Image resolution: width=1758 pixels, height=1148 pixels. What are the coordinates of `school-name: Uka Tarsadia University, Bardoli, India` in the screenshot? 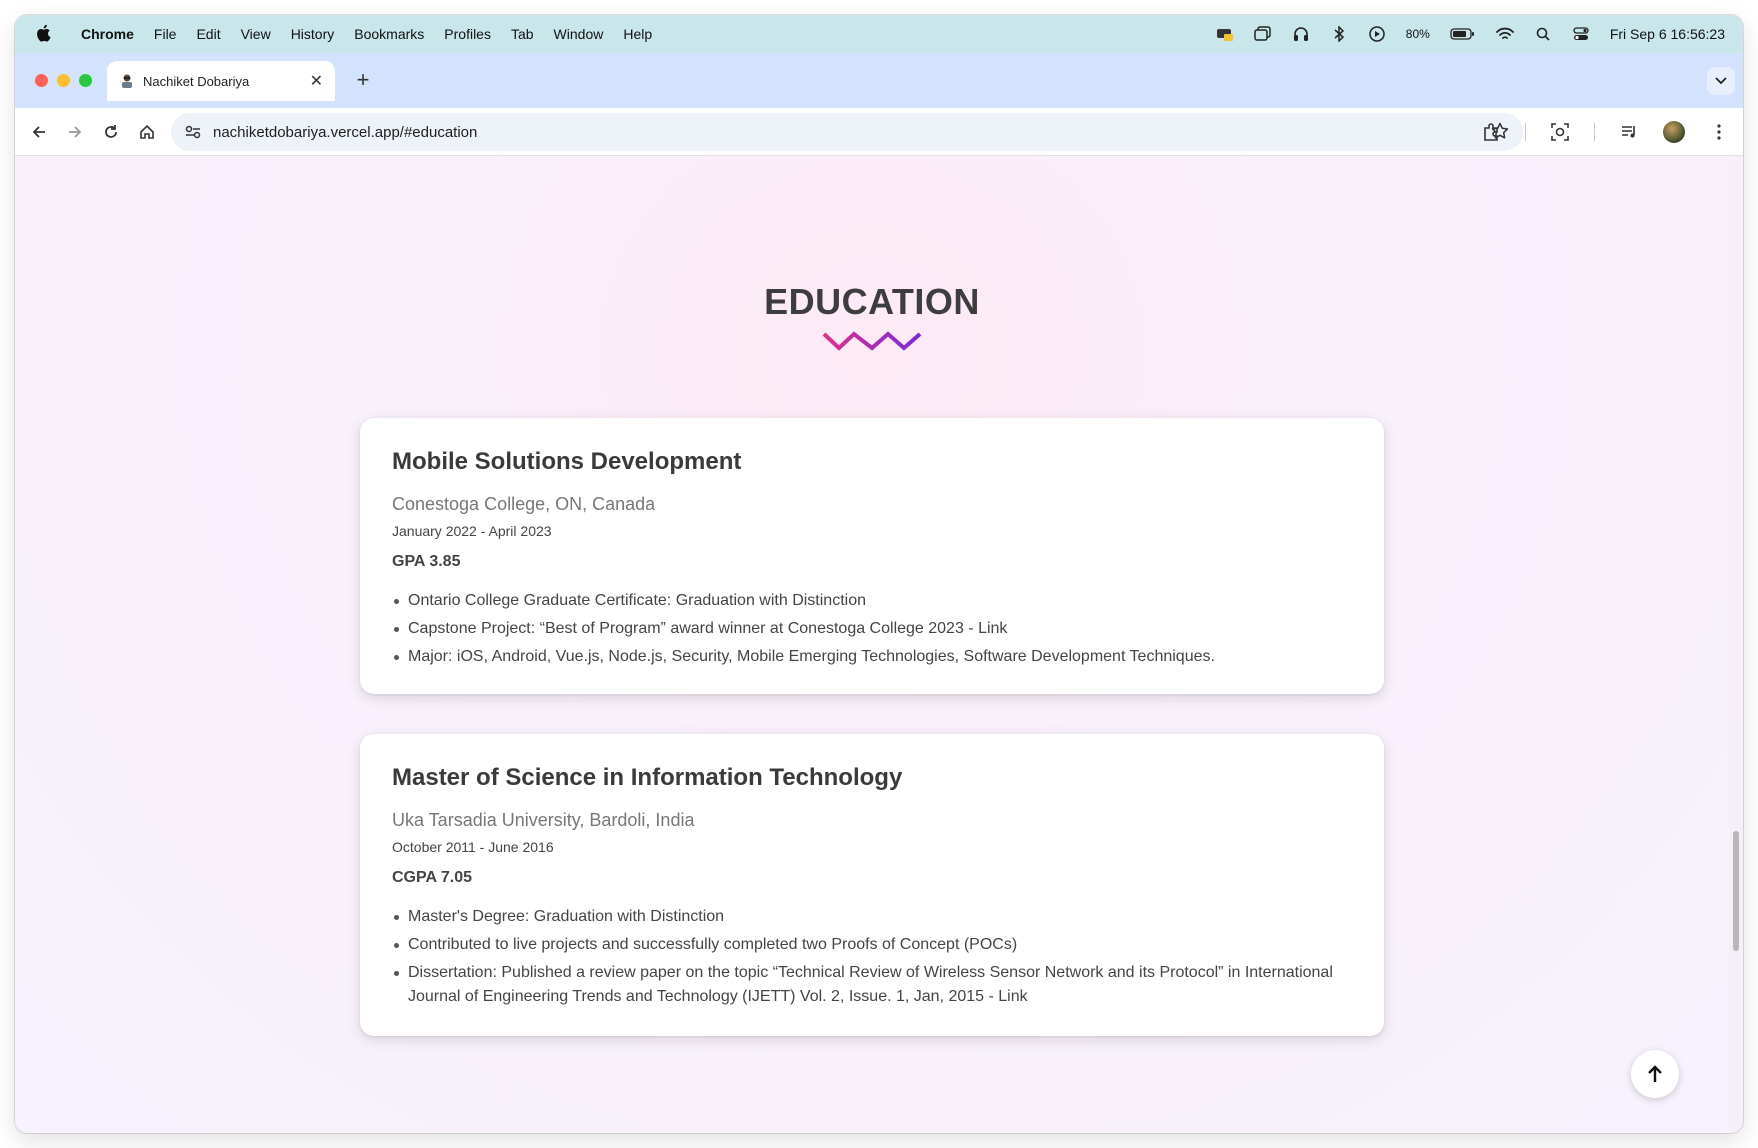 It's located at (543, 820).